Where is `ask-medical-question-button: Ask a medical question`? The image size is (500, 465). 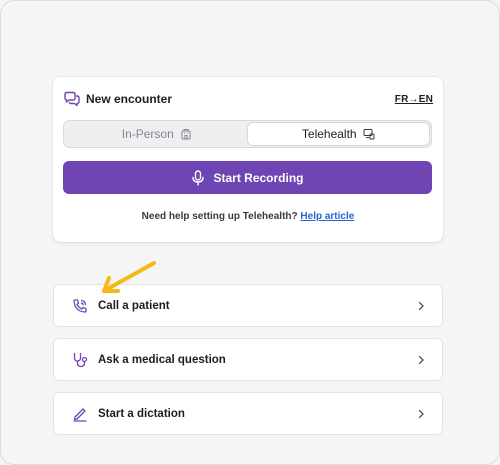
ask-medical-question-button: Ask a medical question is located at coordinates (248, 359).